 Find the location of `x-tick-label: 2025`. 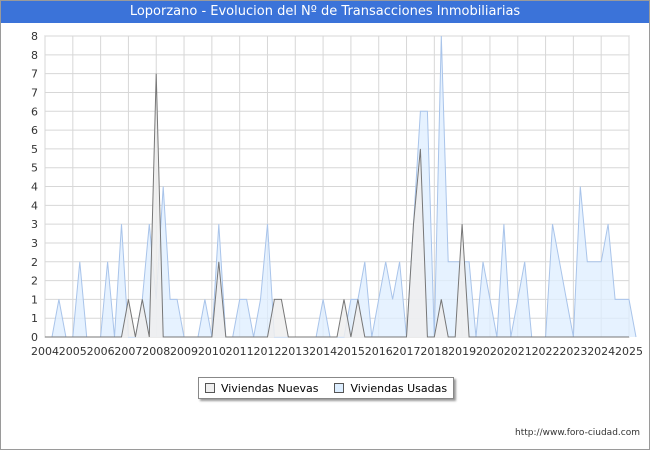

x-tick-label: 2025 is located at coordinates (629, 351).